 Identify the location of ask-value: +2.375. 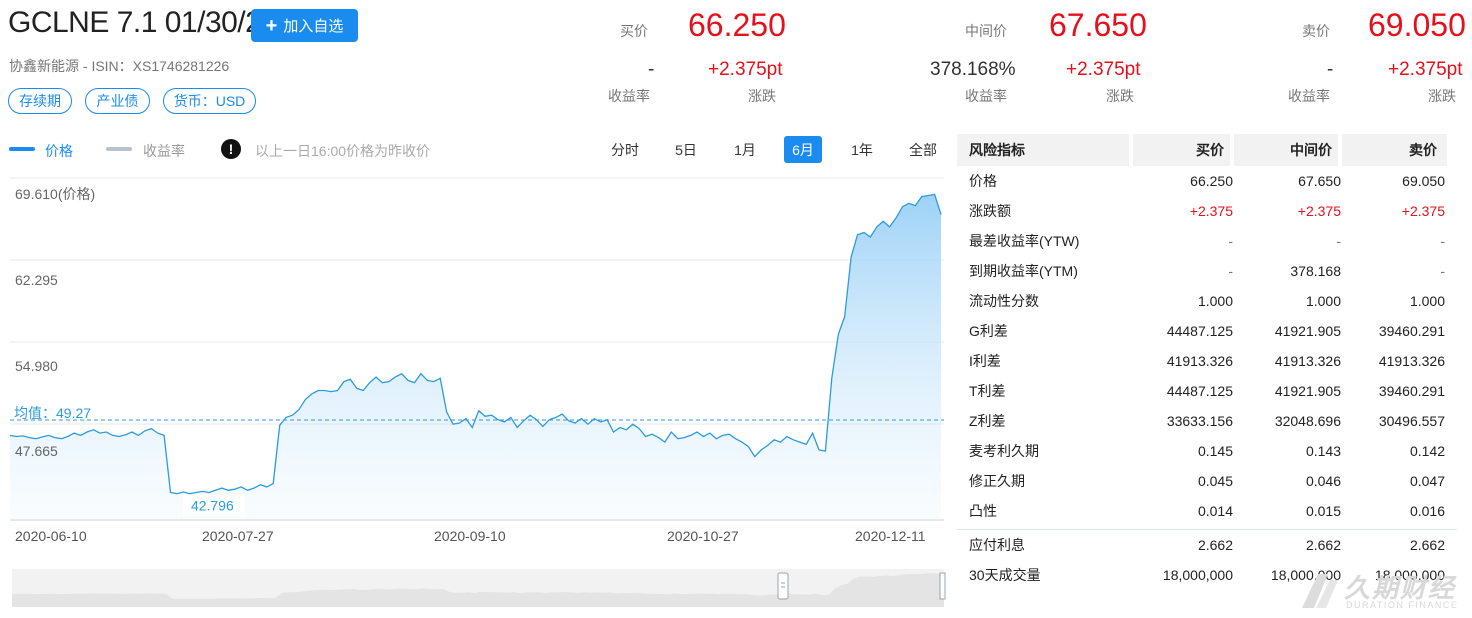
(1423, 211).